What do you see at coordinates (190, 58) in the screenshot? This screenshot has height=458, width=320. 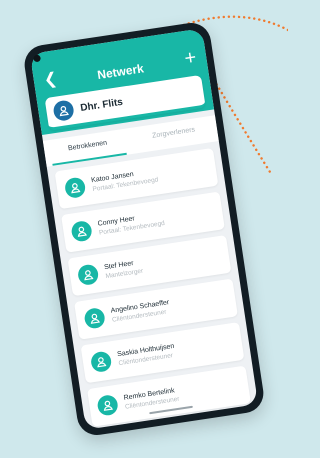 I see `plus-icon: +` at bounding box center [190, 58].